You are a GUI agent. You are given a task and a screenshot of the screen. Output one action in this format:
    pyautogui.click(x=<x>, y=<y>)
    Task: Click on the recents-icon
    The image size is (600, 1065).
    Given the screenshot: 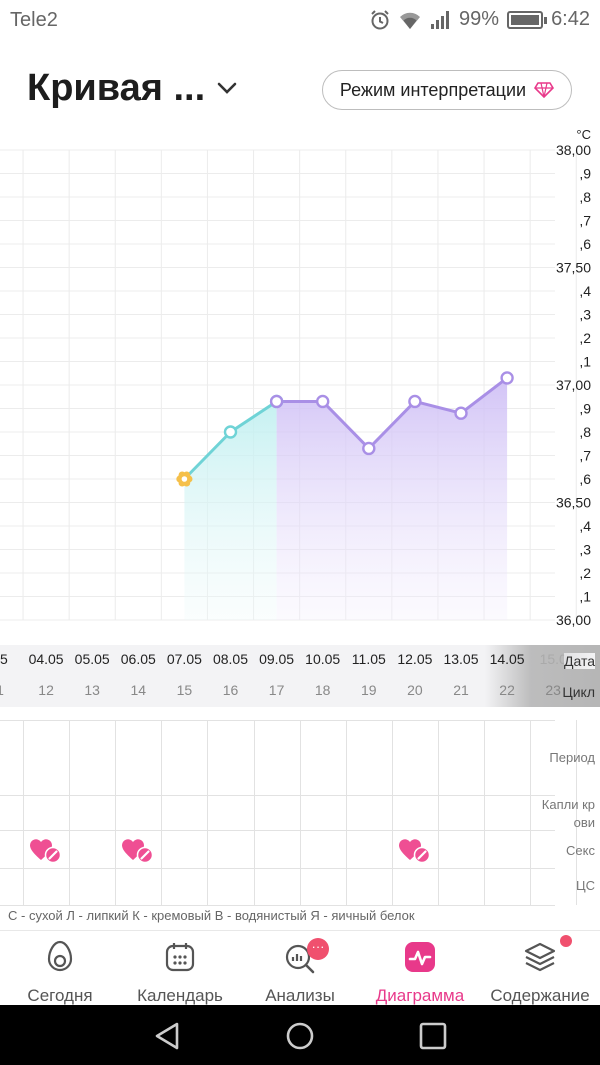 What is the action you would take?
    pyautogui.click(x=433, y=1036)
    